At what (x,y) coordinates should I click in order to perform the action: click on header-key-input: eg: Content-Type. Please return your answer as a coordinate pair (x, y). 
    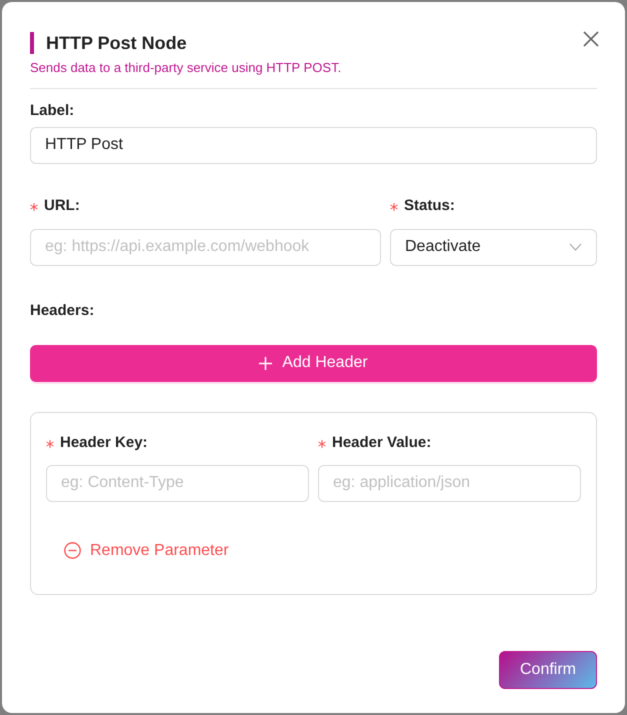
    Looking at the image, I should click on (177, 483).